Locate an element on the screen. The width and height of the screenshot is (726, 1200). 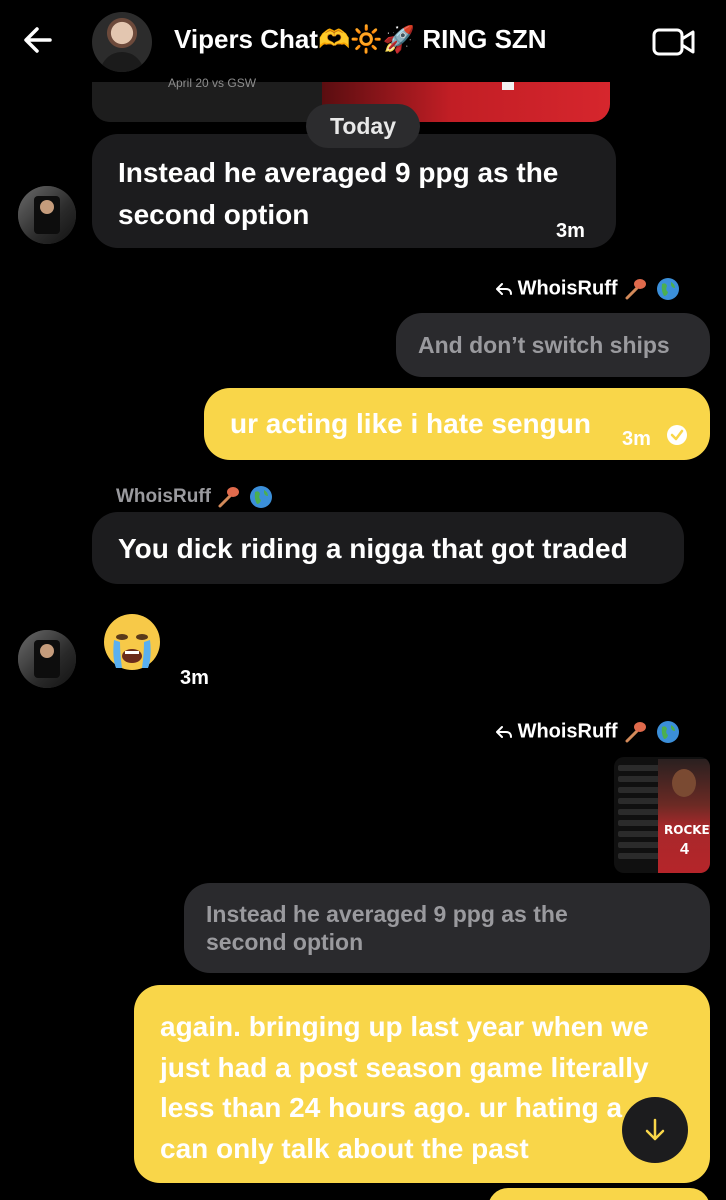
scroll-to-bottom-button is located at coordinates (655, 1130).